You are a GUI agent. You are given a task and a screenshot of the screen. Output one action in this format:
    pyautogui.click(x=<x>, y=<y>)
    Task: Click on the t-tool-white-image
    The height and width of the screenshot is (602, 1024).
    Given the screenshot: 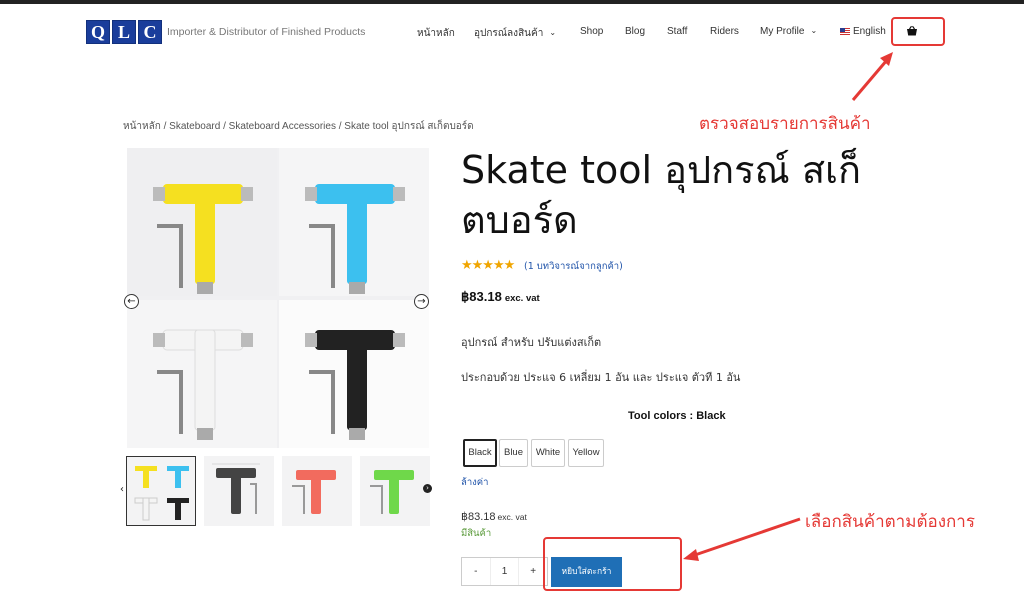 What is the action you would take?
    pyautogui.click(x=203, y=384)
    